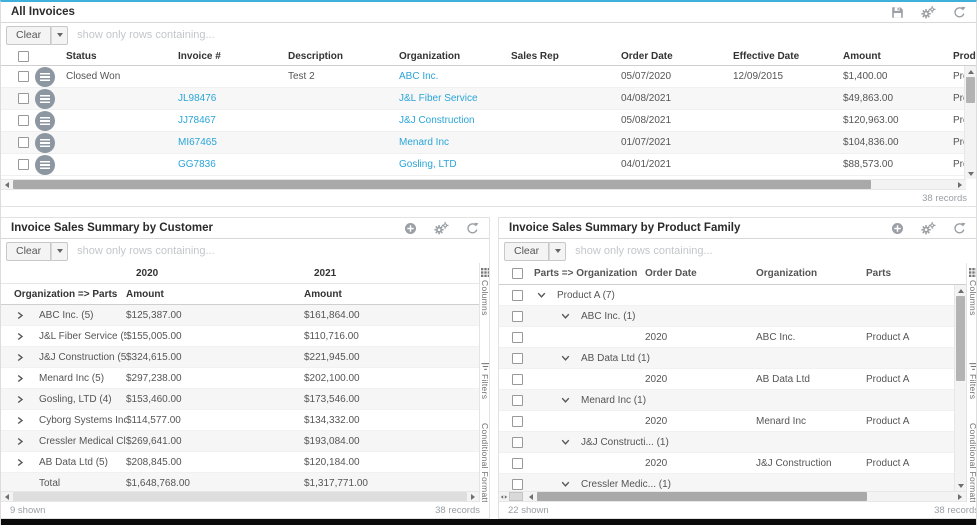  I want to click on organization-link: AB Data Ltd, so click(811, 379).